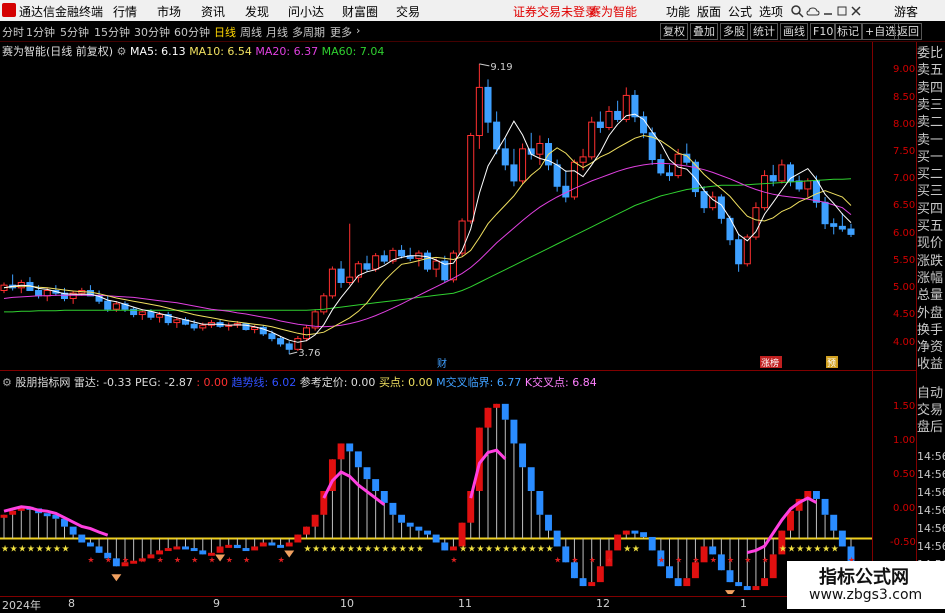  I want to click on high-label: 9.19, so click(501, 67).